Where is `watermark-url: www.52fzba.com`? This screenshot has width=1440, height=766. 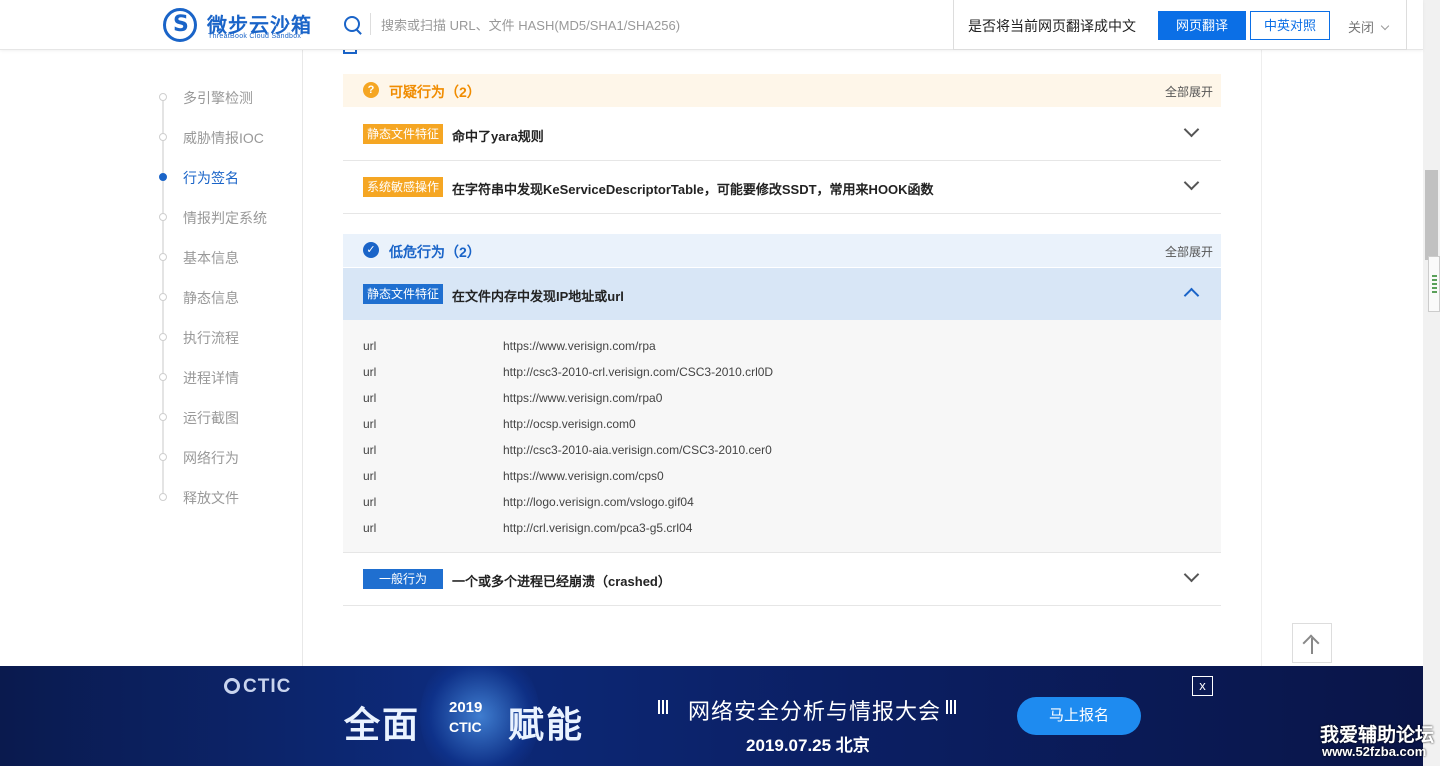 watermark-url: www.52fzba.com is located at coordinates (1374, 751).